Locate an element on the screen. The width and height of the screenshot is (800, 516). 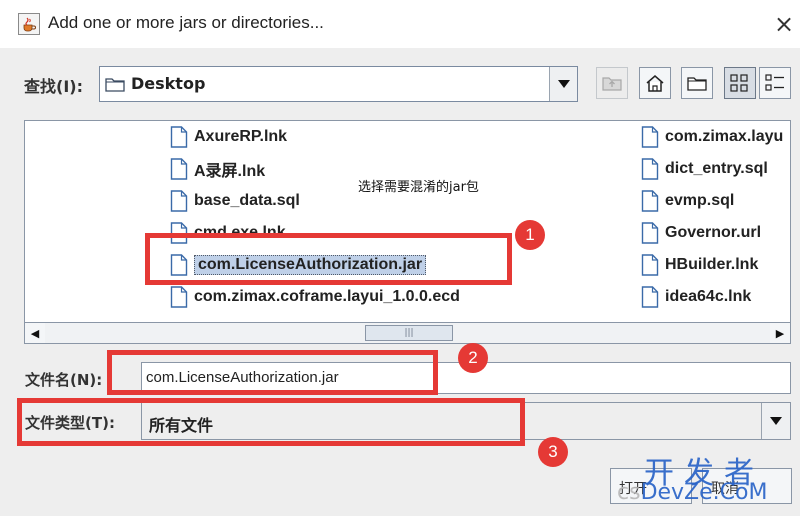
file-item: idea64c.lnk is located at coordinates (696, 297).